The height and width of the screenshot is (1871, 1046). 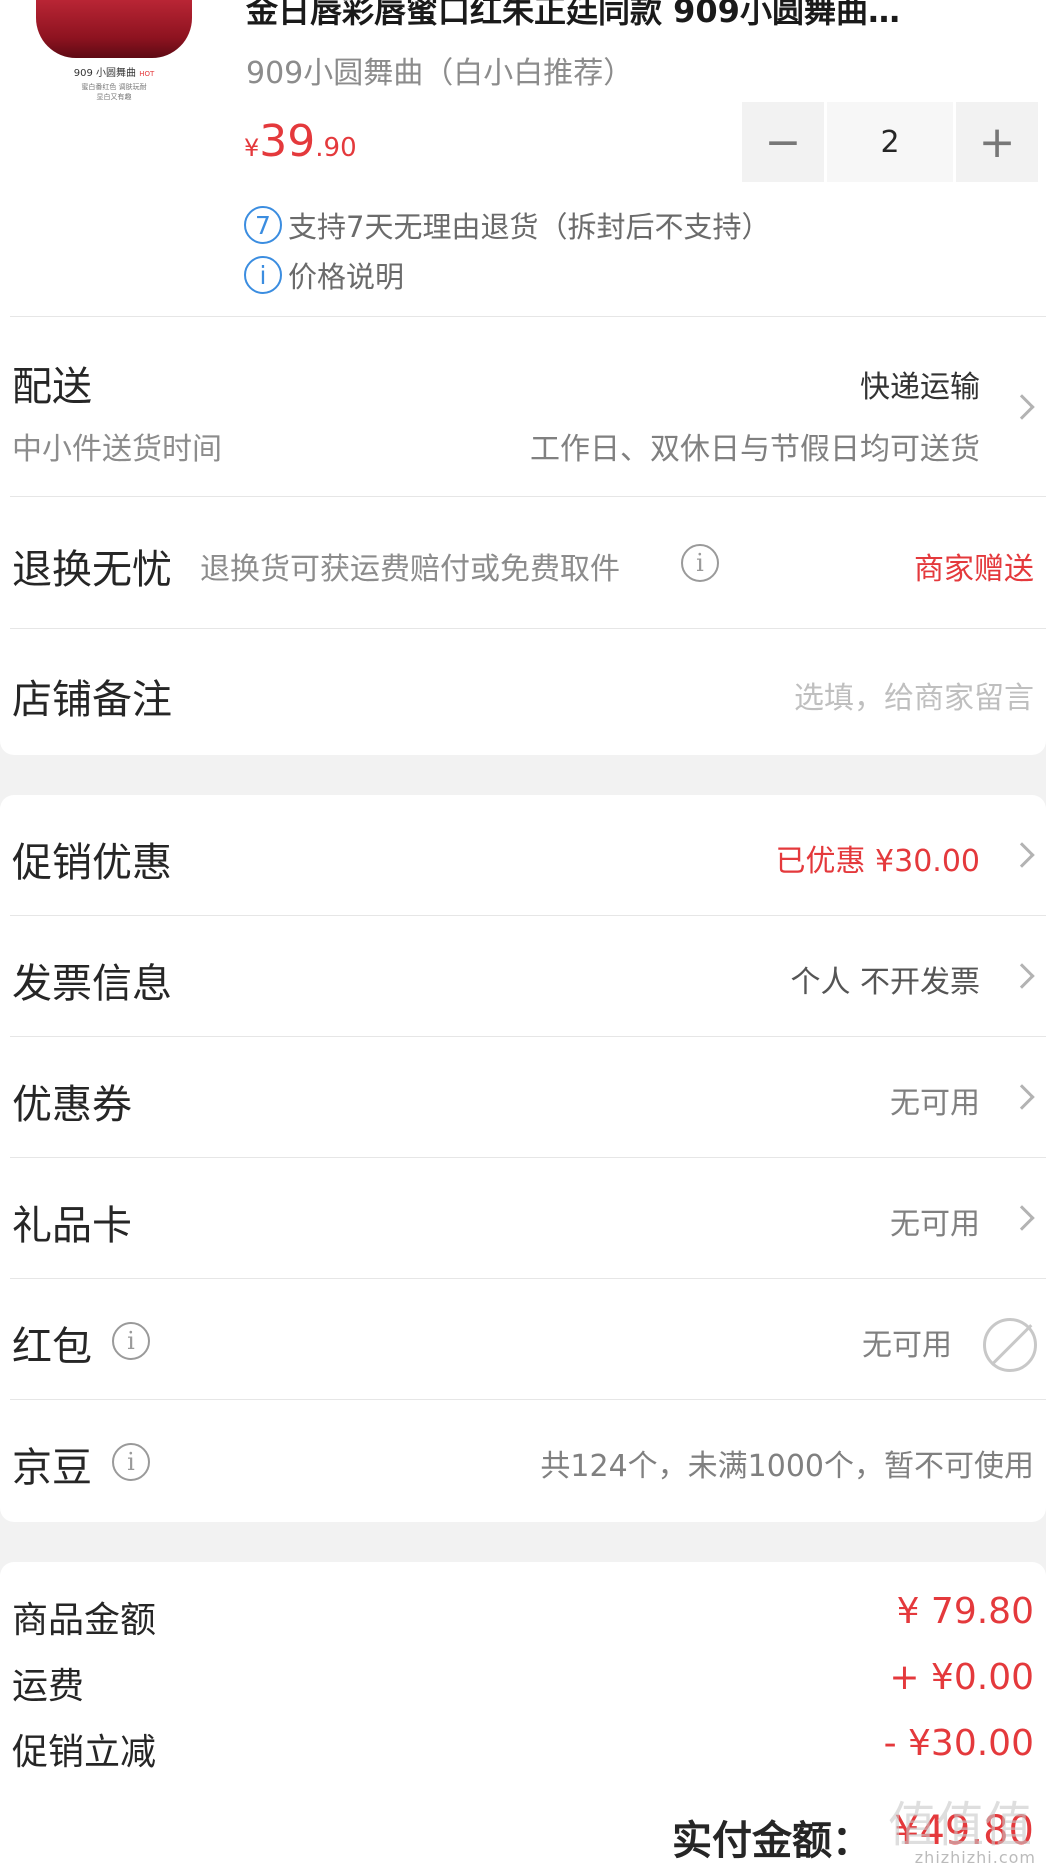 What do you see at coordinates (92, 863) in the screenshot?
I see `promo-label: 促销优惠` at bounding box center [92, 863].